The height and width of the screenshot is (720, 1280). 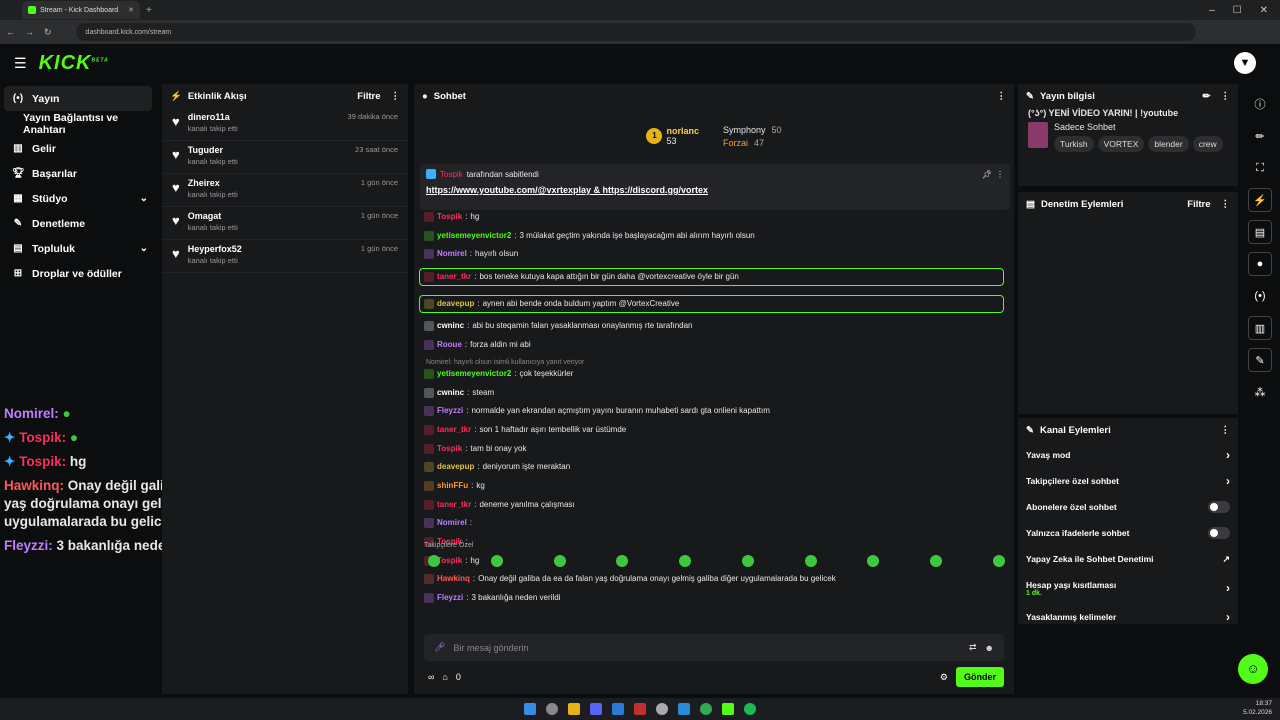 What do you see at coordinates (80, 173) in the screenshot?
I see `sidebar-item-achievements: 🏆︎ Başarılar` at bounding box center [80, 173].